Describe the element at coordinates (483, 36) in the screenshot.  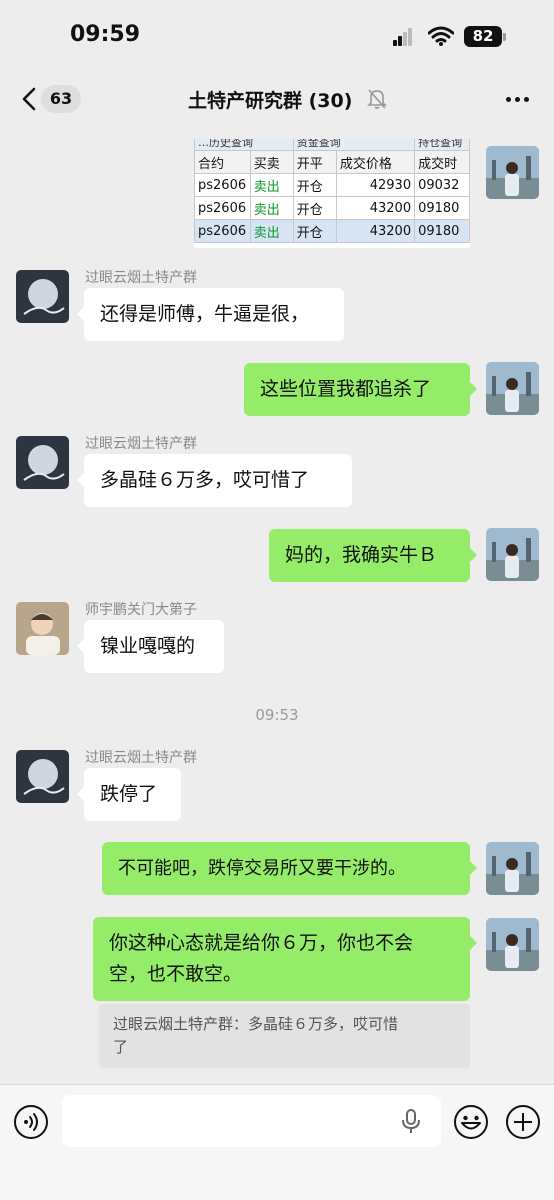
I see `battery-icon: 82` at that location.